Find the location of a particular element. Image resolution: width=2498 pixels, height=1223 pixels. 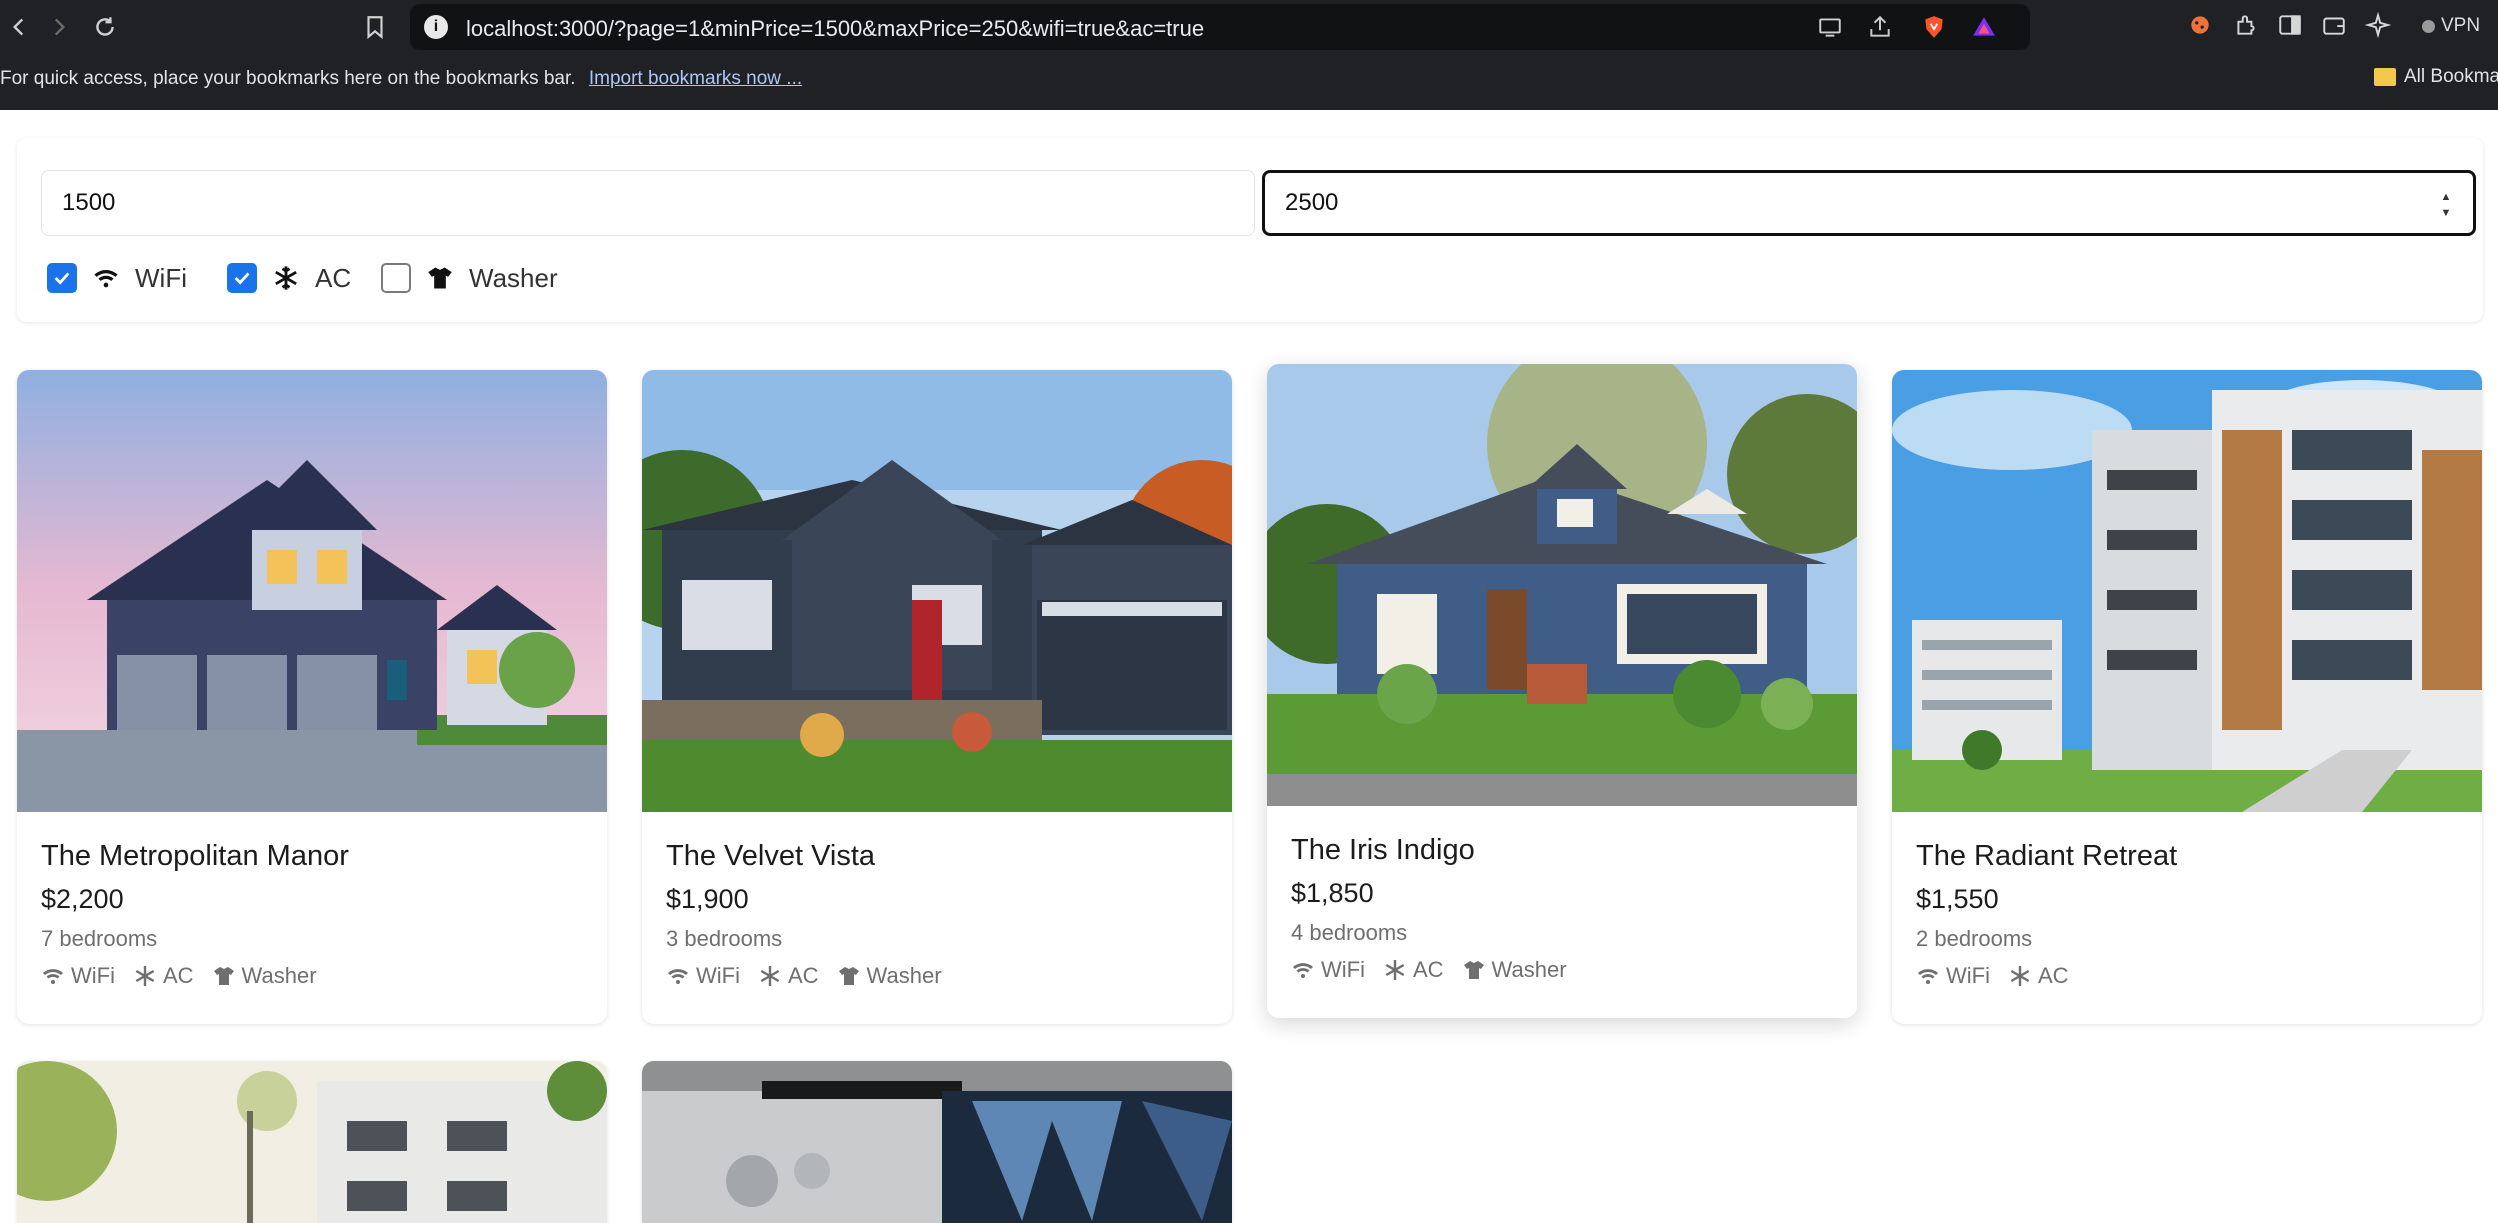

listing-price: $1,850 is located at coordinates (1332, 893).